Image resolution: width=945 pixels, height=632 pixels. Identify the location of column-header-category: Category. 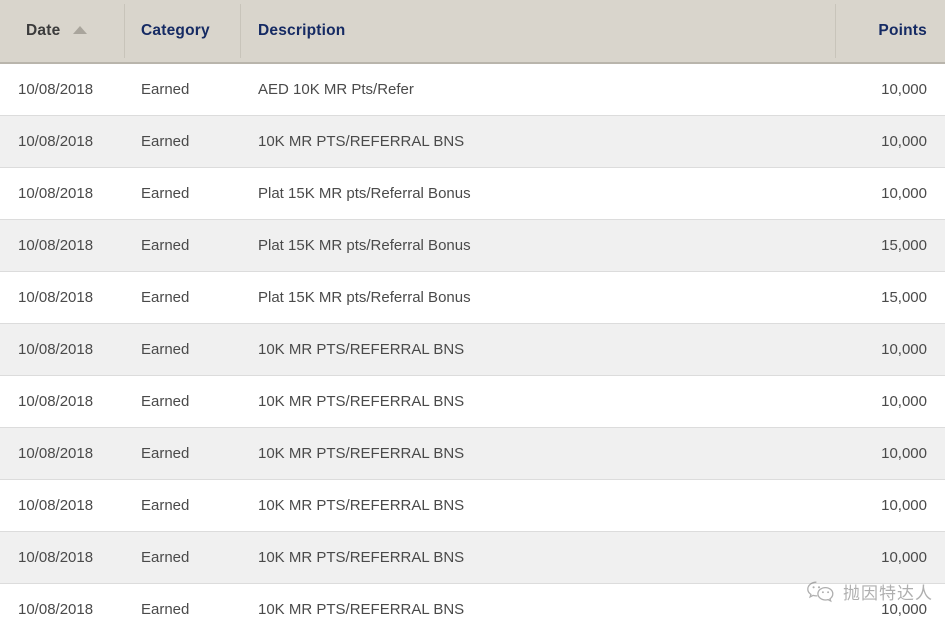
(182, 31).